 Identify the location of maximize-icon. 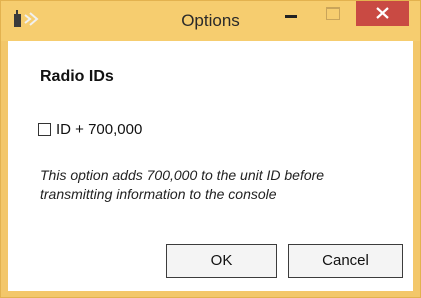
(333, 13).